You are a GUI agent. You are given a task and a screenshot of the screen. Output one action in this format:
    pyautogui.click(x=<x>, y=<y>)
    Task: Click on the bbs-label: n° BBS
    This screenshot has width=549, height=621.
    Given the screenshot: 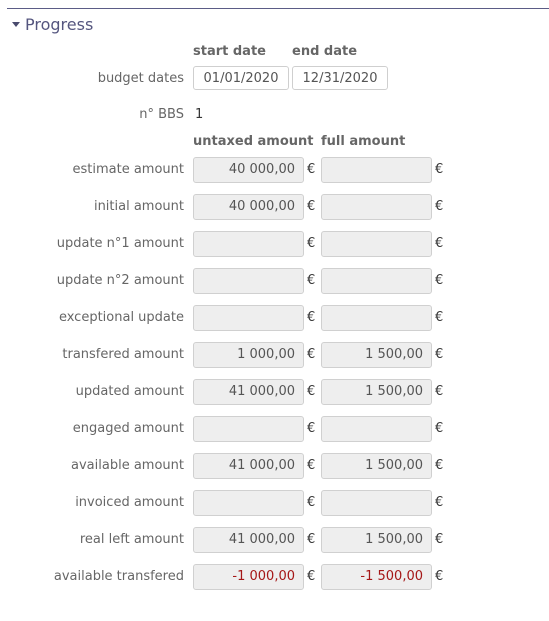 What is the action you would take?
    pyautogui.click(x=161, y=114)
    